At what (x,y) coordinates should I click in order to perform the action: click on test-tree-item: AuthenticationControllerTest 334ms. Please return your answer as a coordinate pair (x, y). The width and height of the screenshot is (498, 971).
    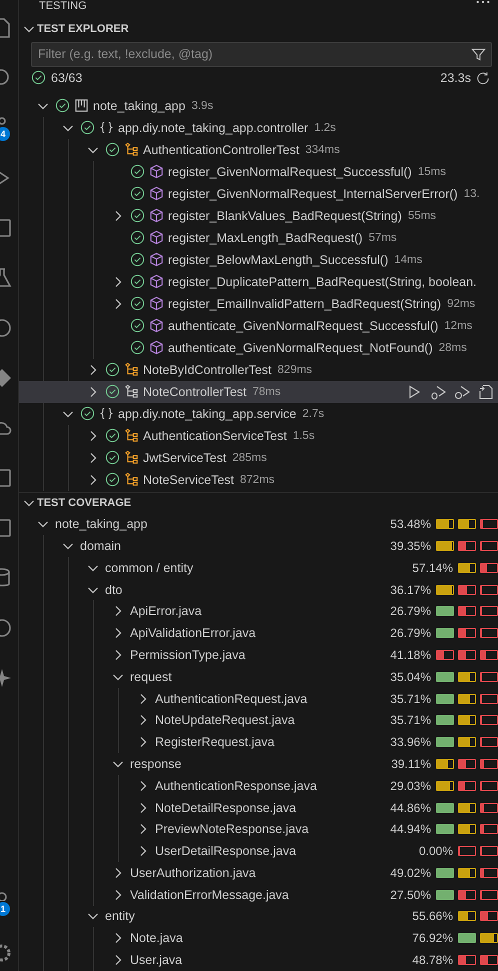
    Looking at the image, I should click on (258, 149).